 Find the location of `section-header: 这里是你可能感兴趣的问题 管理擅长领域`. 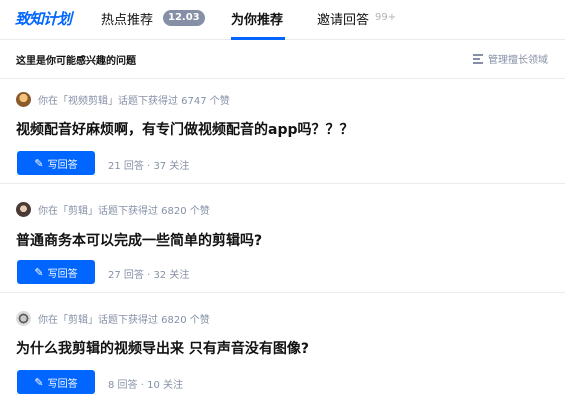

section-header: 这里是你可能感兴趣的问题 管理擅长领域 is located at coordinates (282, 60).